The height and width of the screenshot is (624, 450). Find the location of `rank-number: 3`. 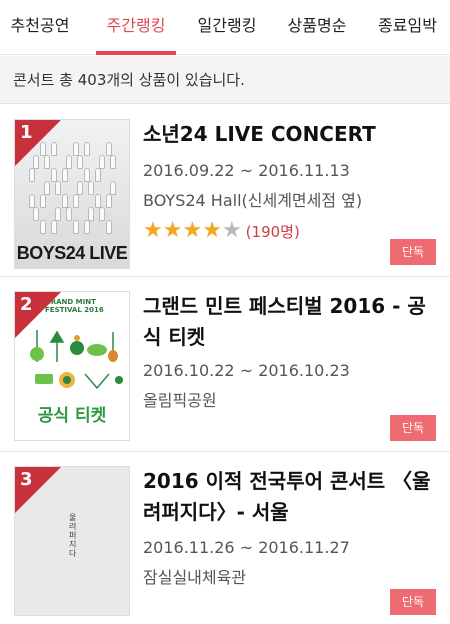

rank-number: 3 is located at coordinates (26, 479).